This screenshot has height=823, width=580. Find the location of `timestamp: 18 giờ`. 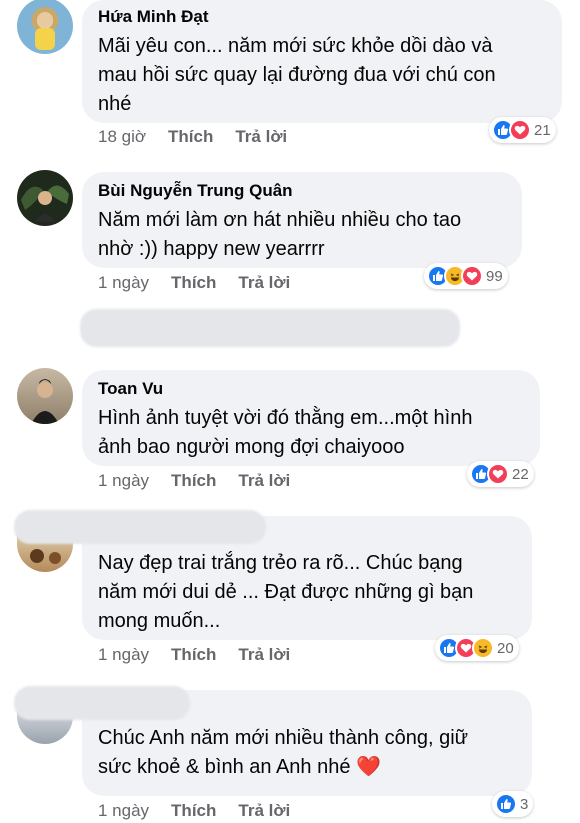

timestamp: 18 giờ is located at coordinates (122, 137).